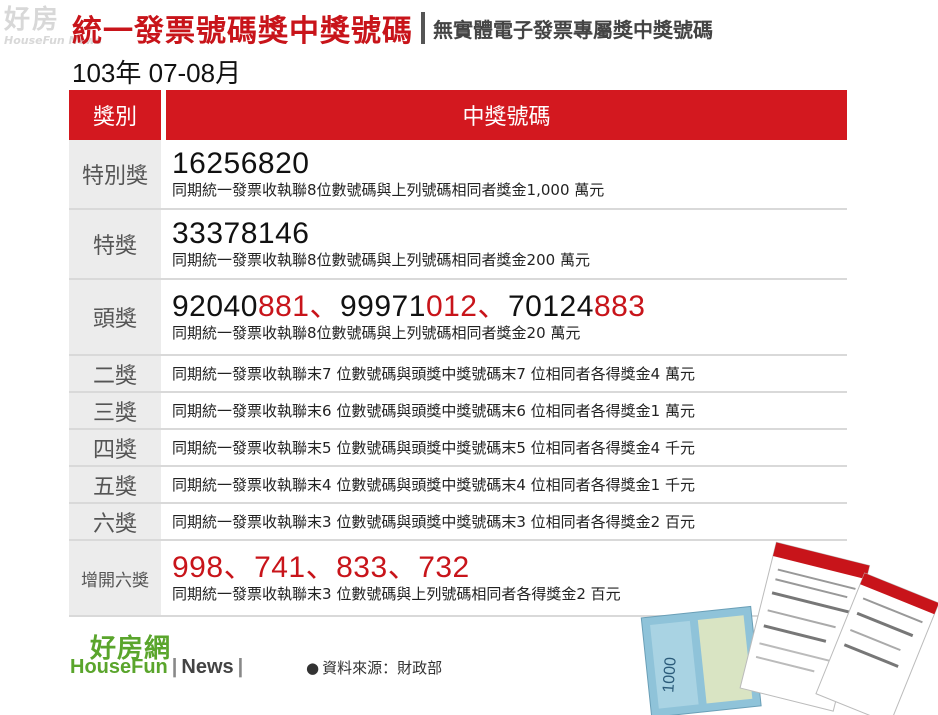 The image size is (938, 715). I want to click on extra-number: 833, so click(362, 567).